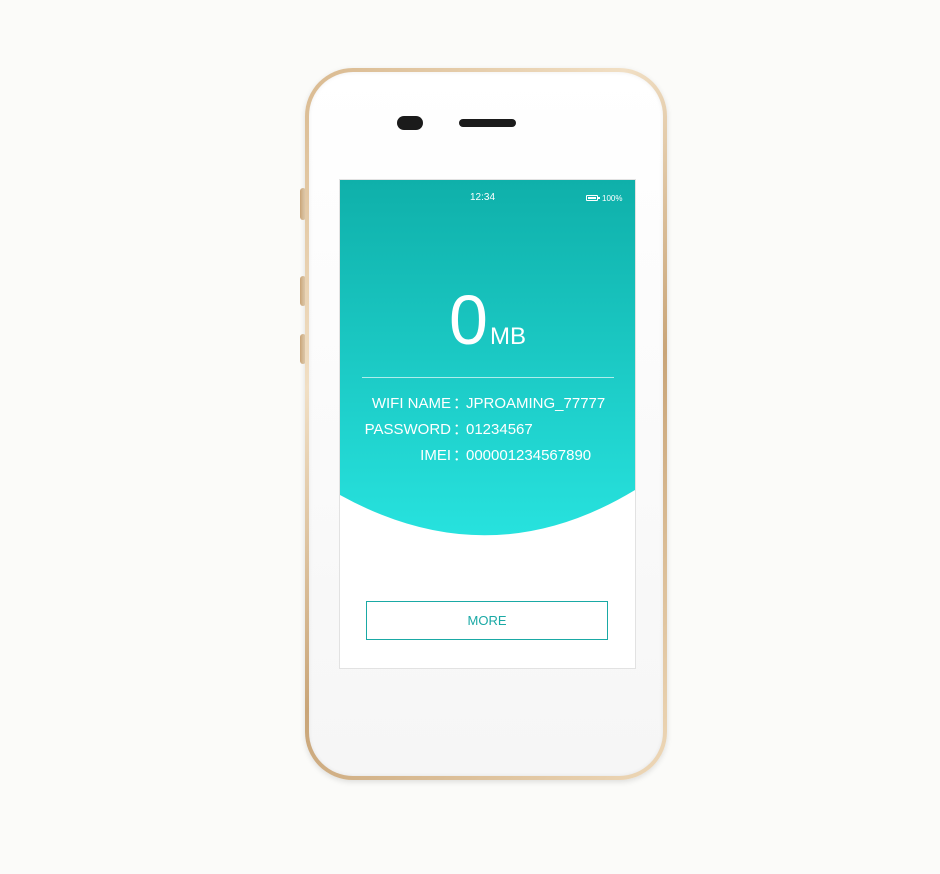  I want to click on usage-unit: MB, so click(507, 336).